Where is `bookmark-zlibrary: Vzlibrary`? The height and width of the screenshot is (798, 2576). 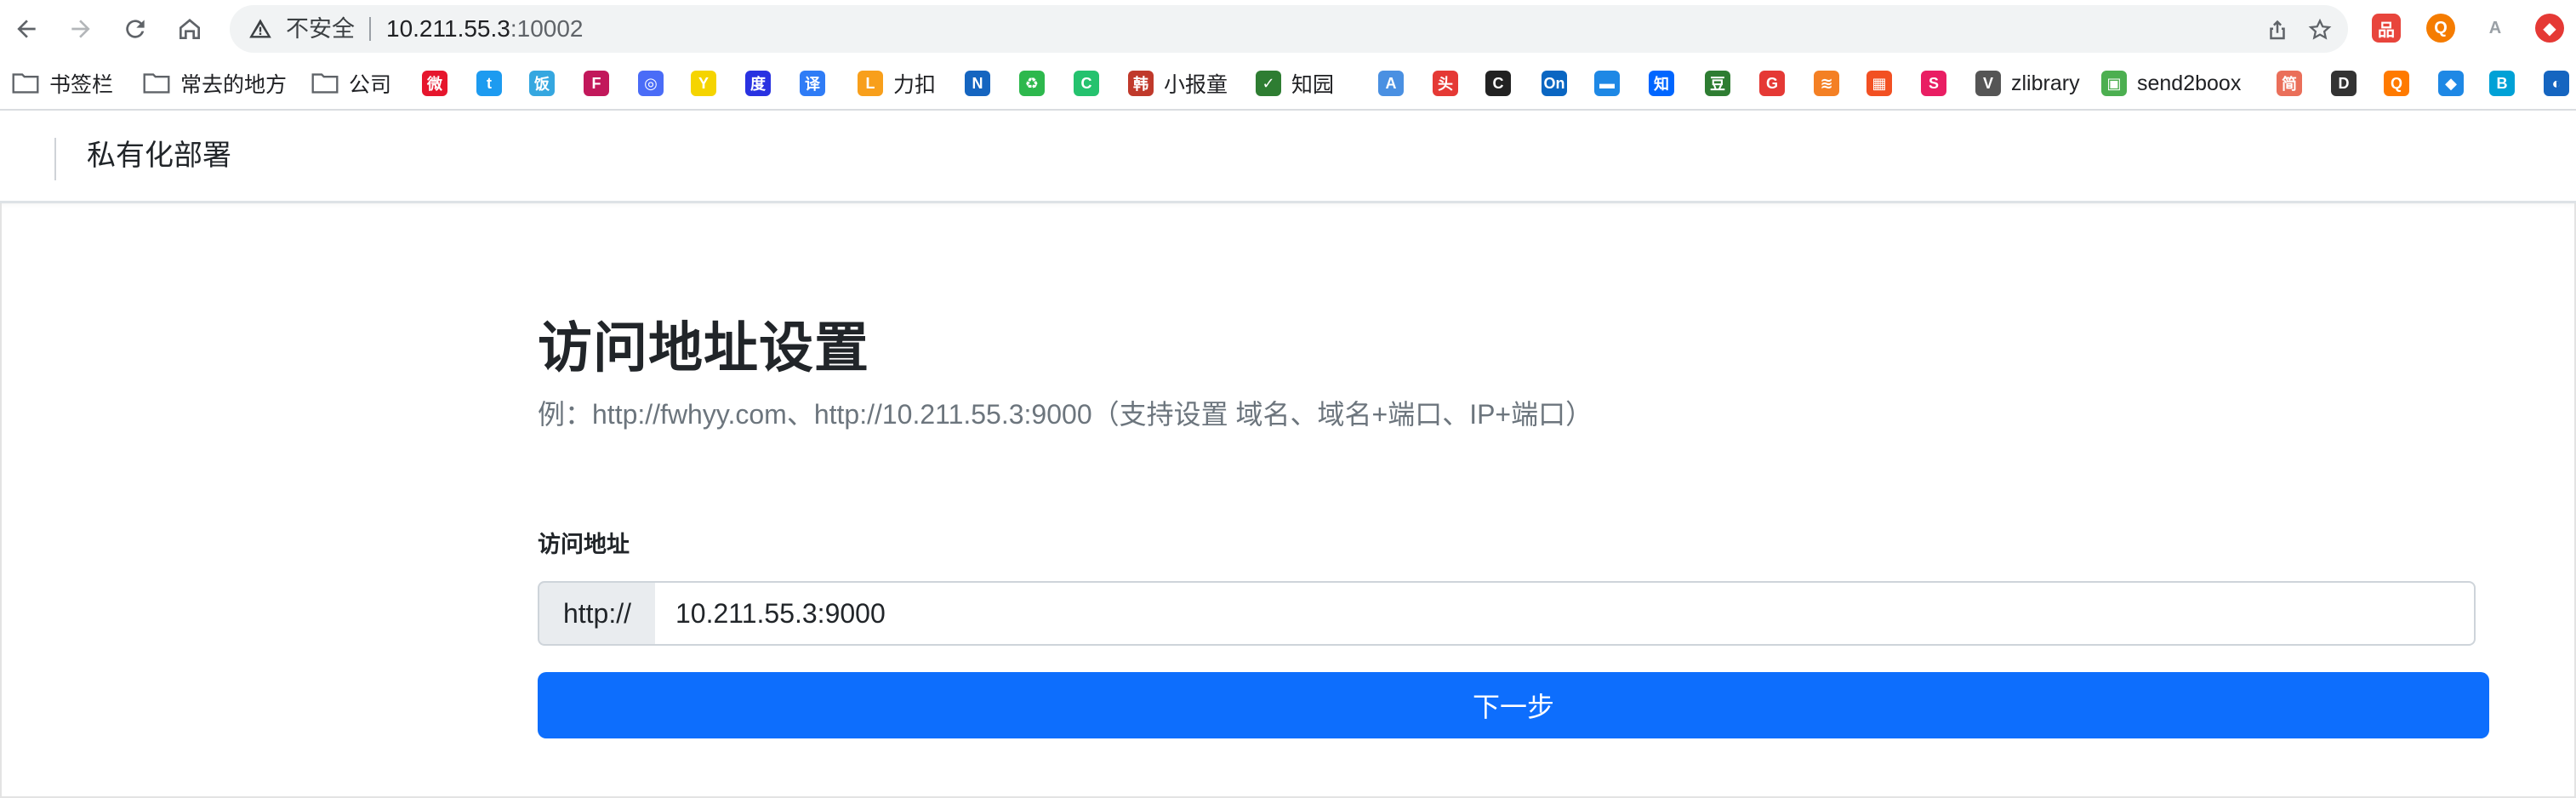 bookmark-zlibrary: Vzlibrary is located at coordinates (2027, 83).